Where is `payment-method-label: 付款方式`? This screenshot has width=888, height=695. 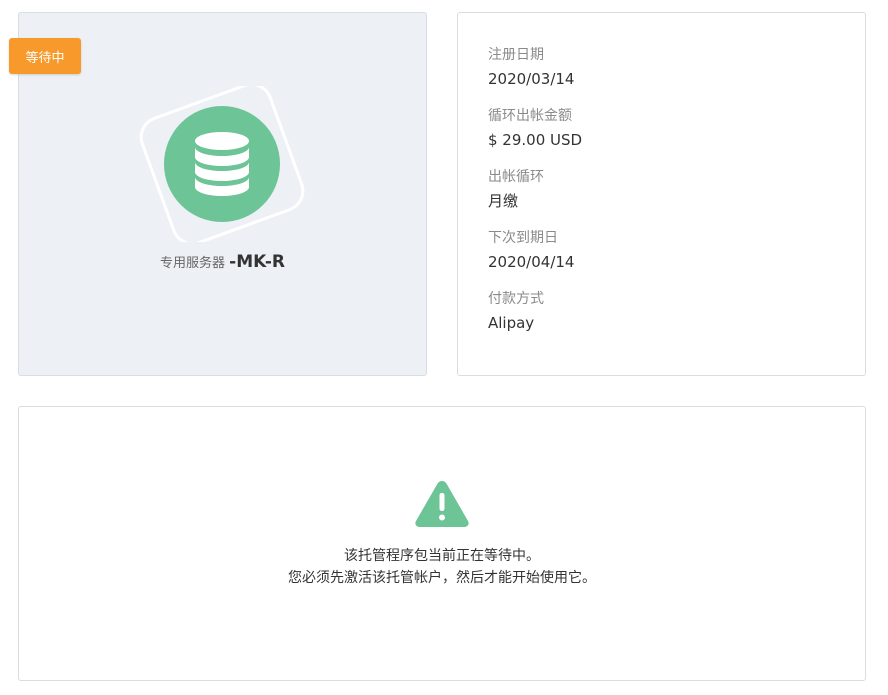 payment-method-label: 付款方式 is located at coordinates (516, 299).